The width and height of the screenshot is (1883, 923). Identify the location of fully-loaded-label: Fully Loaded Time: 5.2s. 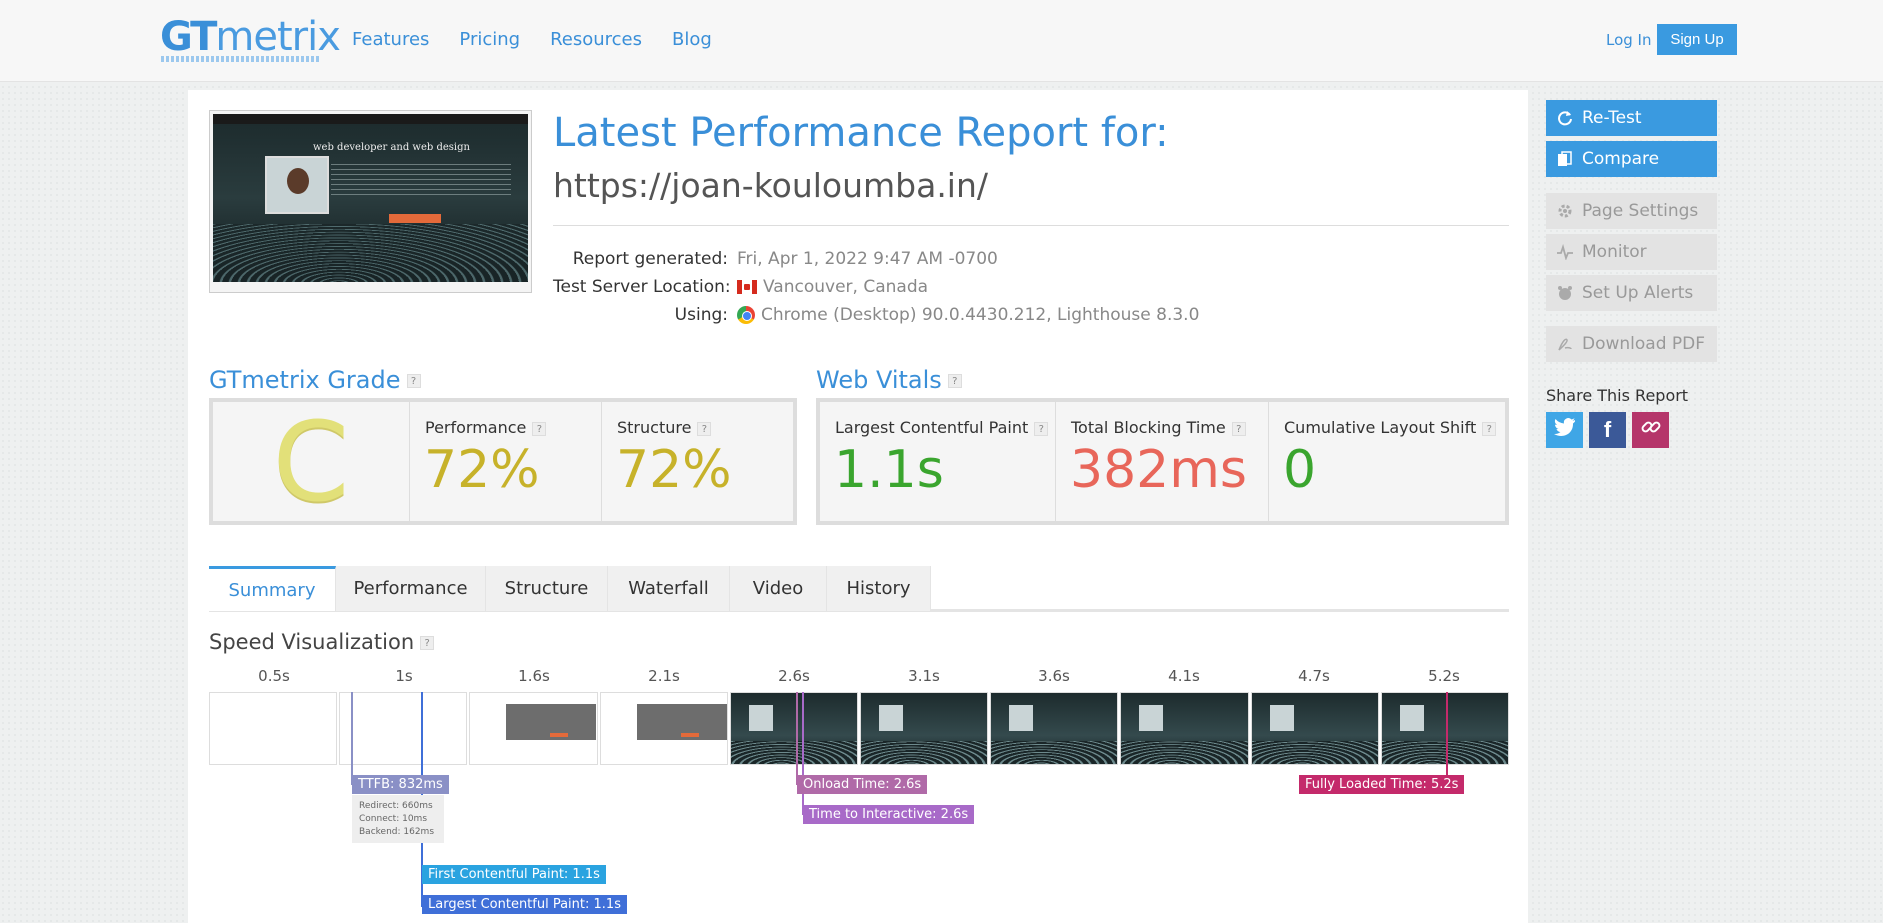
(1382, 784).